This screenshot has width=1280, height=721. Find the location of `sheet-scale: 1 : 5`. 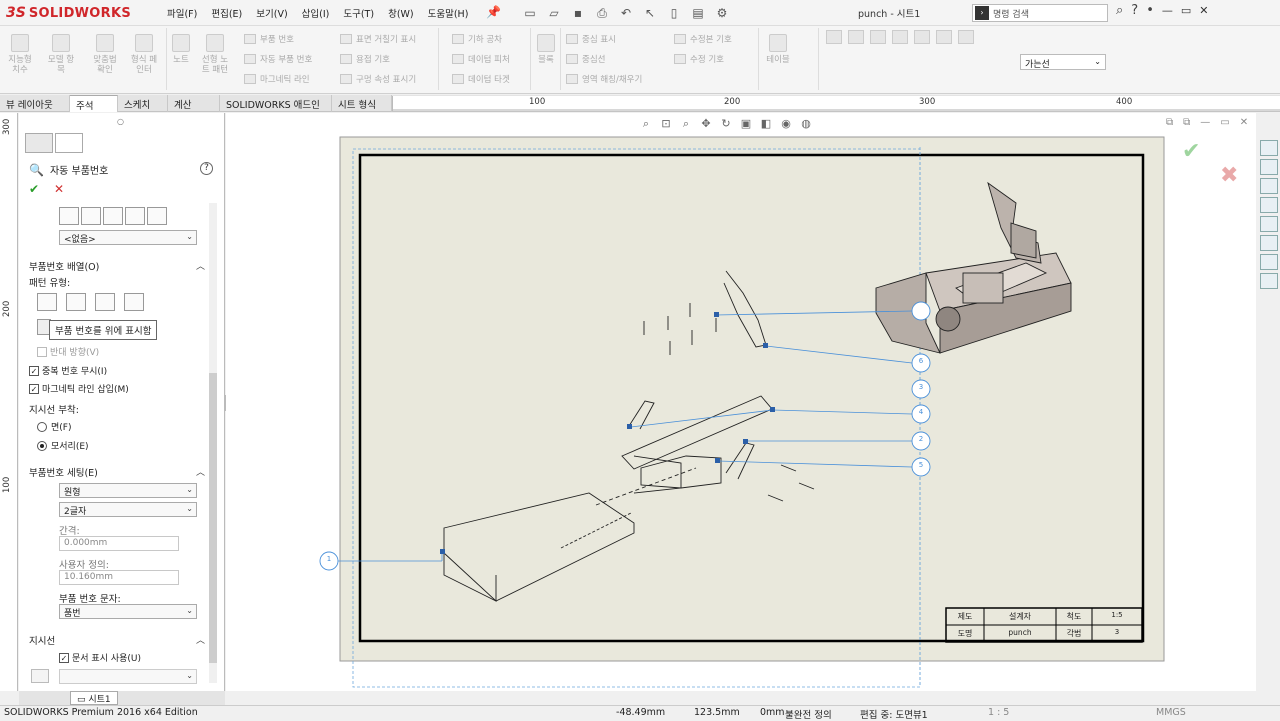

sheet-scale: 1 : 5 is located at coordinates (998, 712).